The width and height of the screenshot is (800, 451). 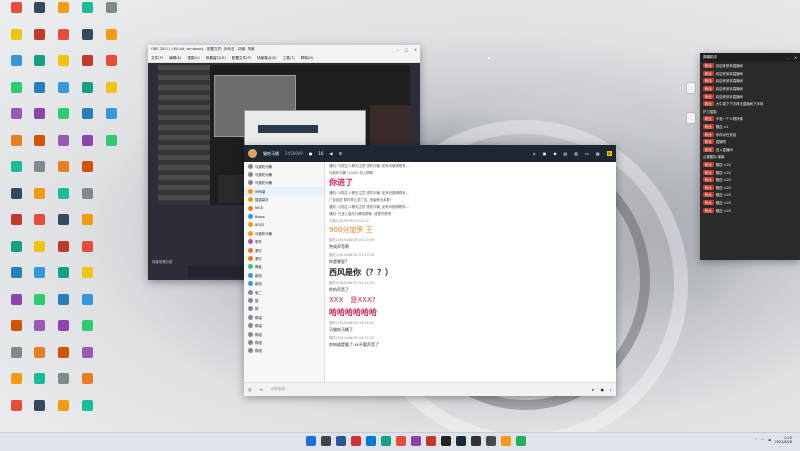 What do you see at coordinates (193, 58) in the screenshot?
I see `obs-menu-item: 视图(V)` at bounding box center [193, 58].